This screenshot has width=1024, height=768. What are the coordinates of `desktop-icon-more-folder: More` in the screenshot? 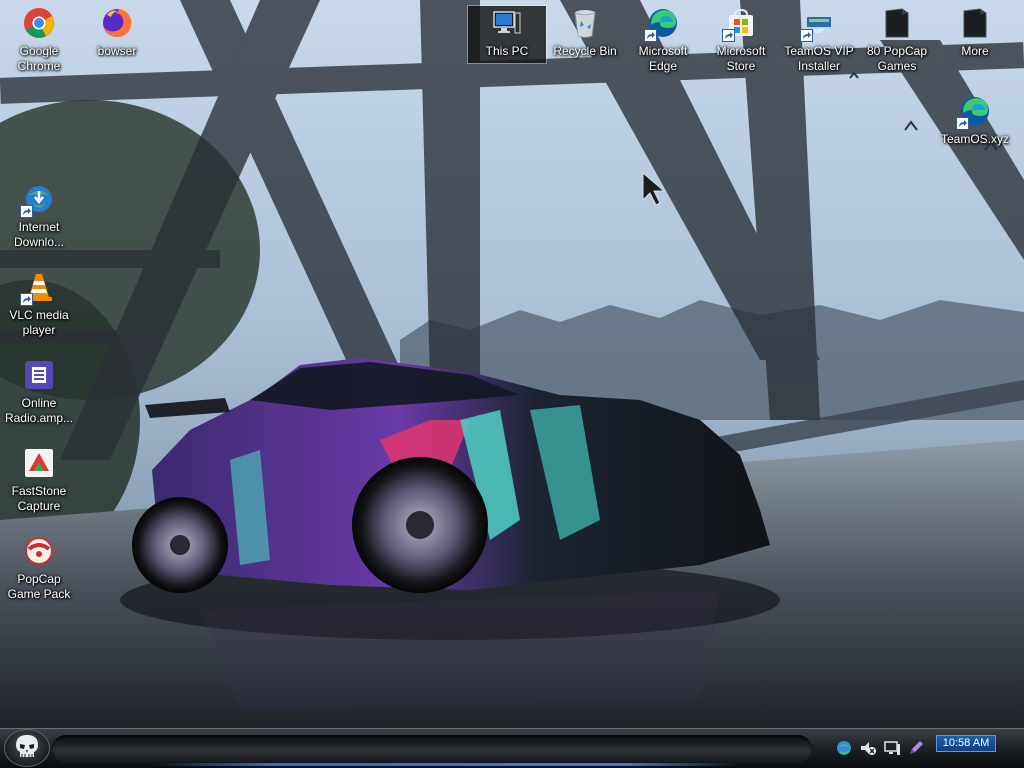 It's located at (975, 32).